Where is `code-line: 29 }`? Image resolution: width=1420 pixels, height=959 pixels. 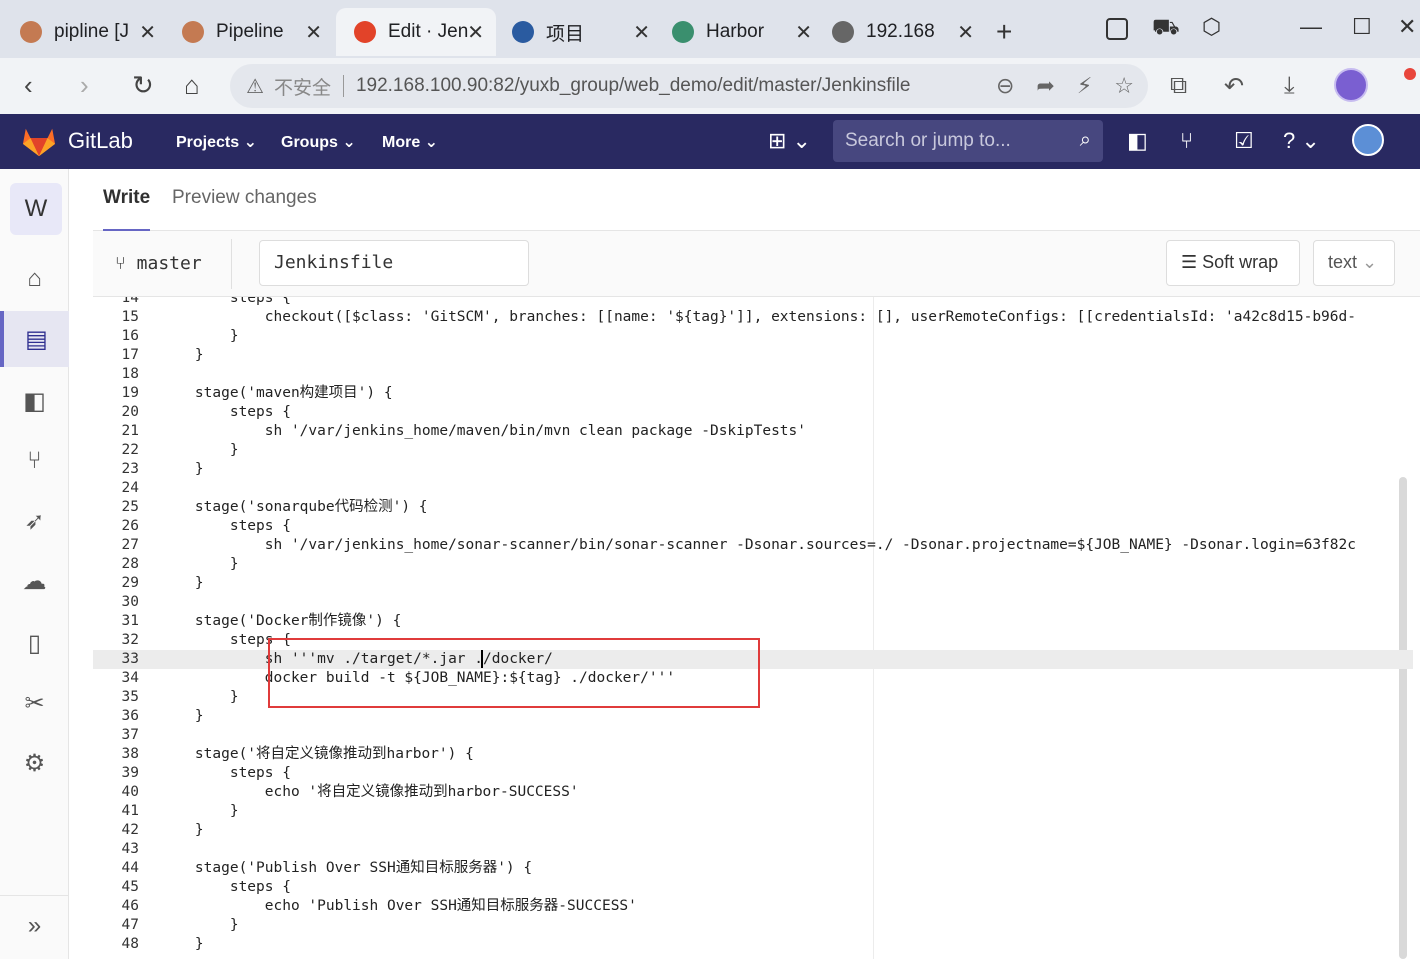
code-line: 29 } is located at coordinates (753, 583).